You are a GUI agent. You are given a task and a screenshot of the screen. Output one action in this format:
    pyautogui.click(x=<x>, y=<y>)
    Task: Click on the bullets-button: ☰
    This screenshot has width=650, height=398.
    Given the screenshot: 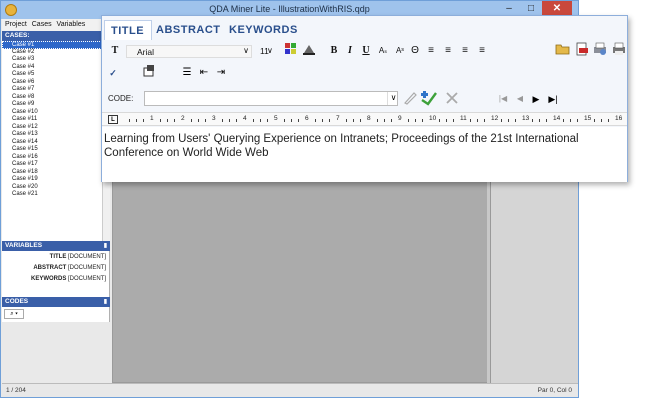 What is the action you would take?
    pyautogui.click(x=187, y=73)
    